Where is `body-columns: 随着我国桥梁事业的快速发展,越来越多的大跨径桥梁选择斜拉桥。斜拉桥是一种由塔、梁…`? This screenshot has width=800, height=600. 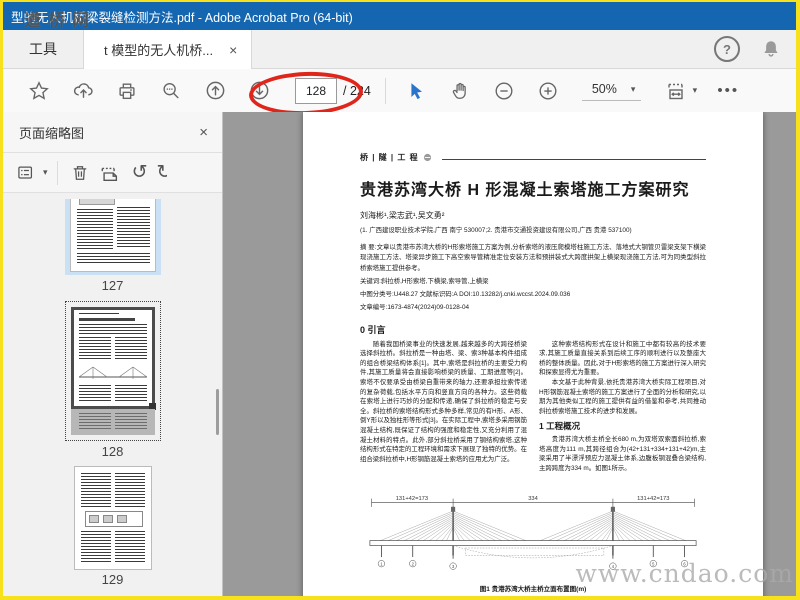
body-columns: 随着我国桥梁事业的快速发展,越来越多的大跨径桥梁选择斜拉桥。斜拉桥是一种由塔、梁… is located at coordinates (533, 413).